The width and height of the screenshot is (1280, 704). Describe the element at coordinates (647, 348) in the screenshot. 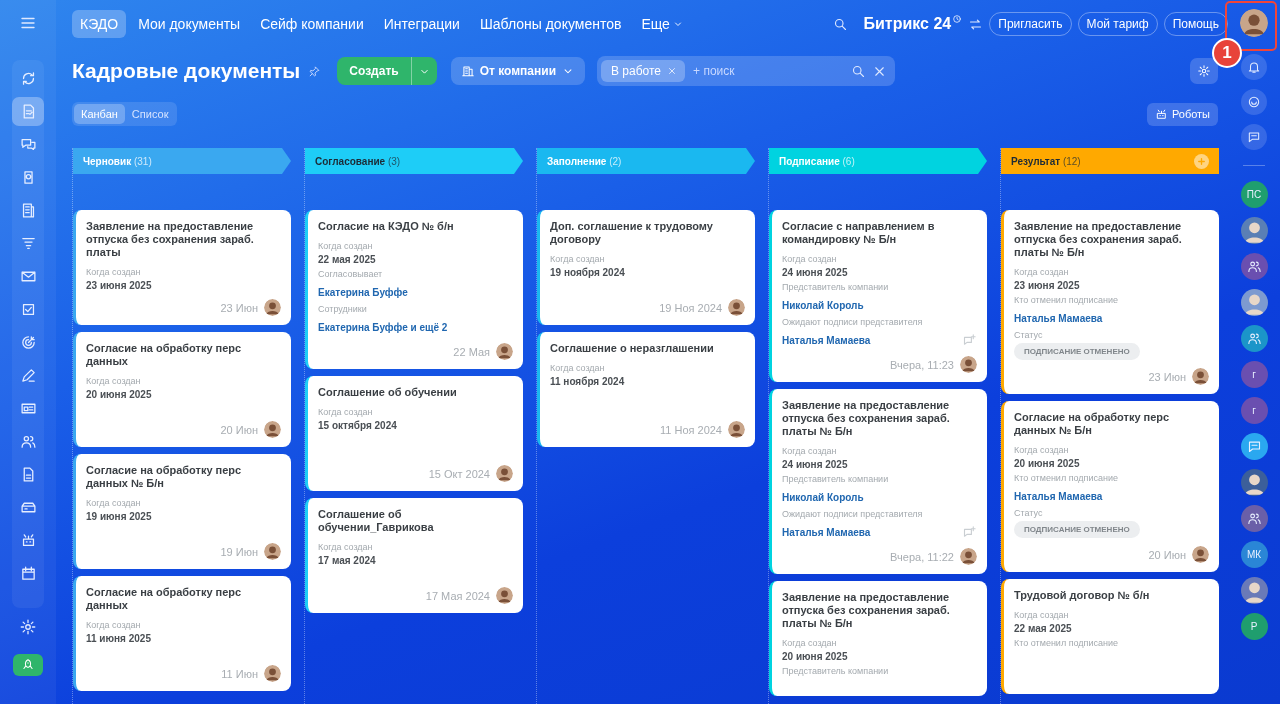

I see `card-title: Соглашение о неразглашении` at that location.